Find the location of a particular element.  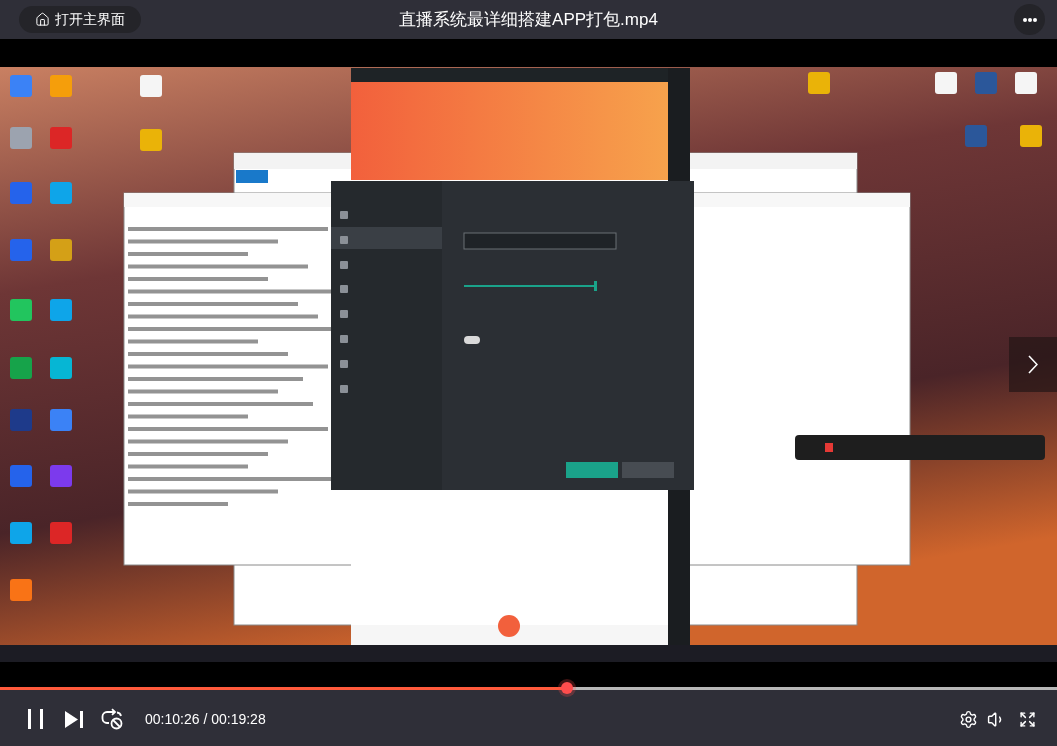

more-icon is located at coordinates (1029, 19).